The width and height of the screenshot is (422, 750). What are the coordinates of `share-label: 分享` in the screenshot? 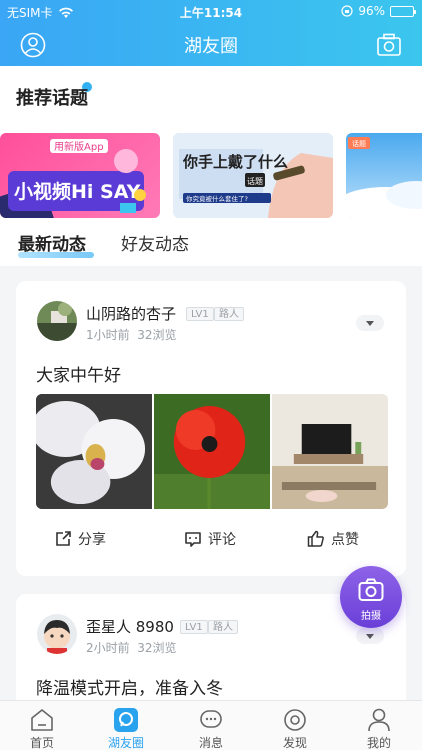 It's located at (92, 540).